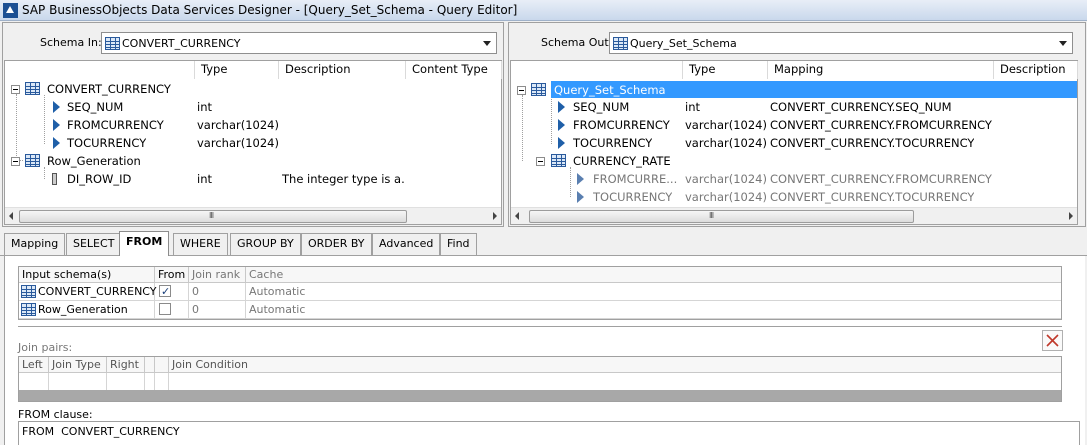 The height and width of the screenshot is (445, 1087). What do you see at coordinates (45, 347) in the screenshot?
I see `join-pairs-label: Join pairs:` at bounding box center [45, 347].